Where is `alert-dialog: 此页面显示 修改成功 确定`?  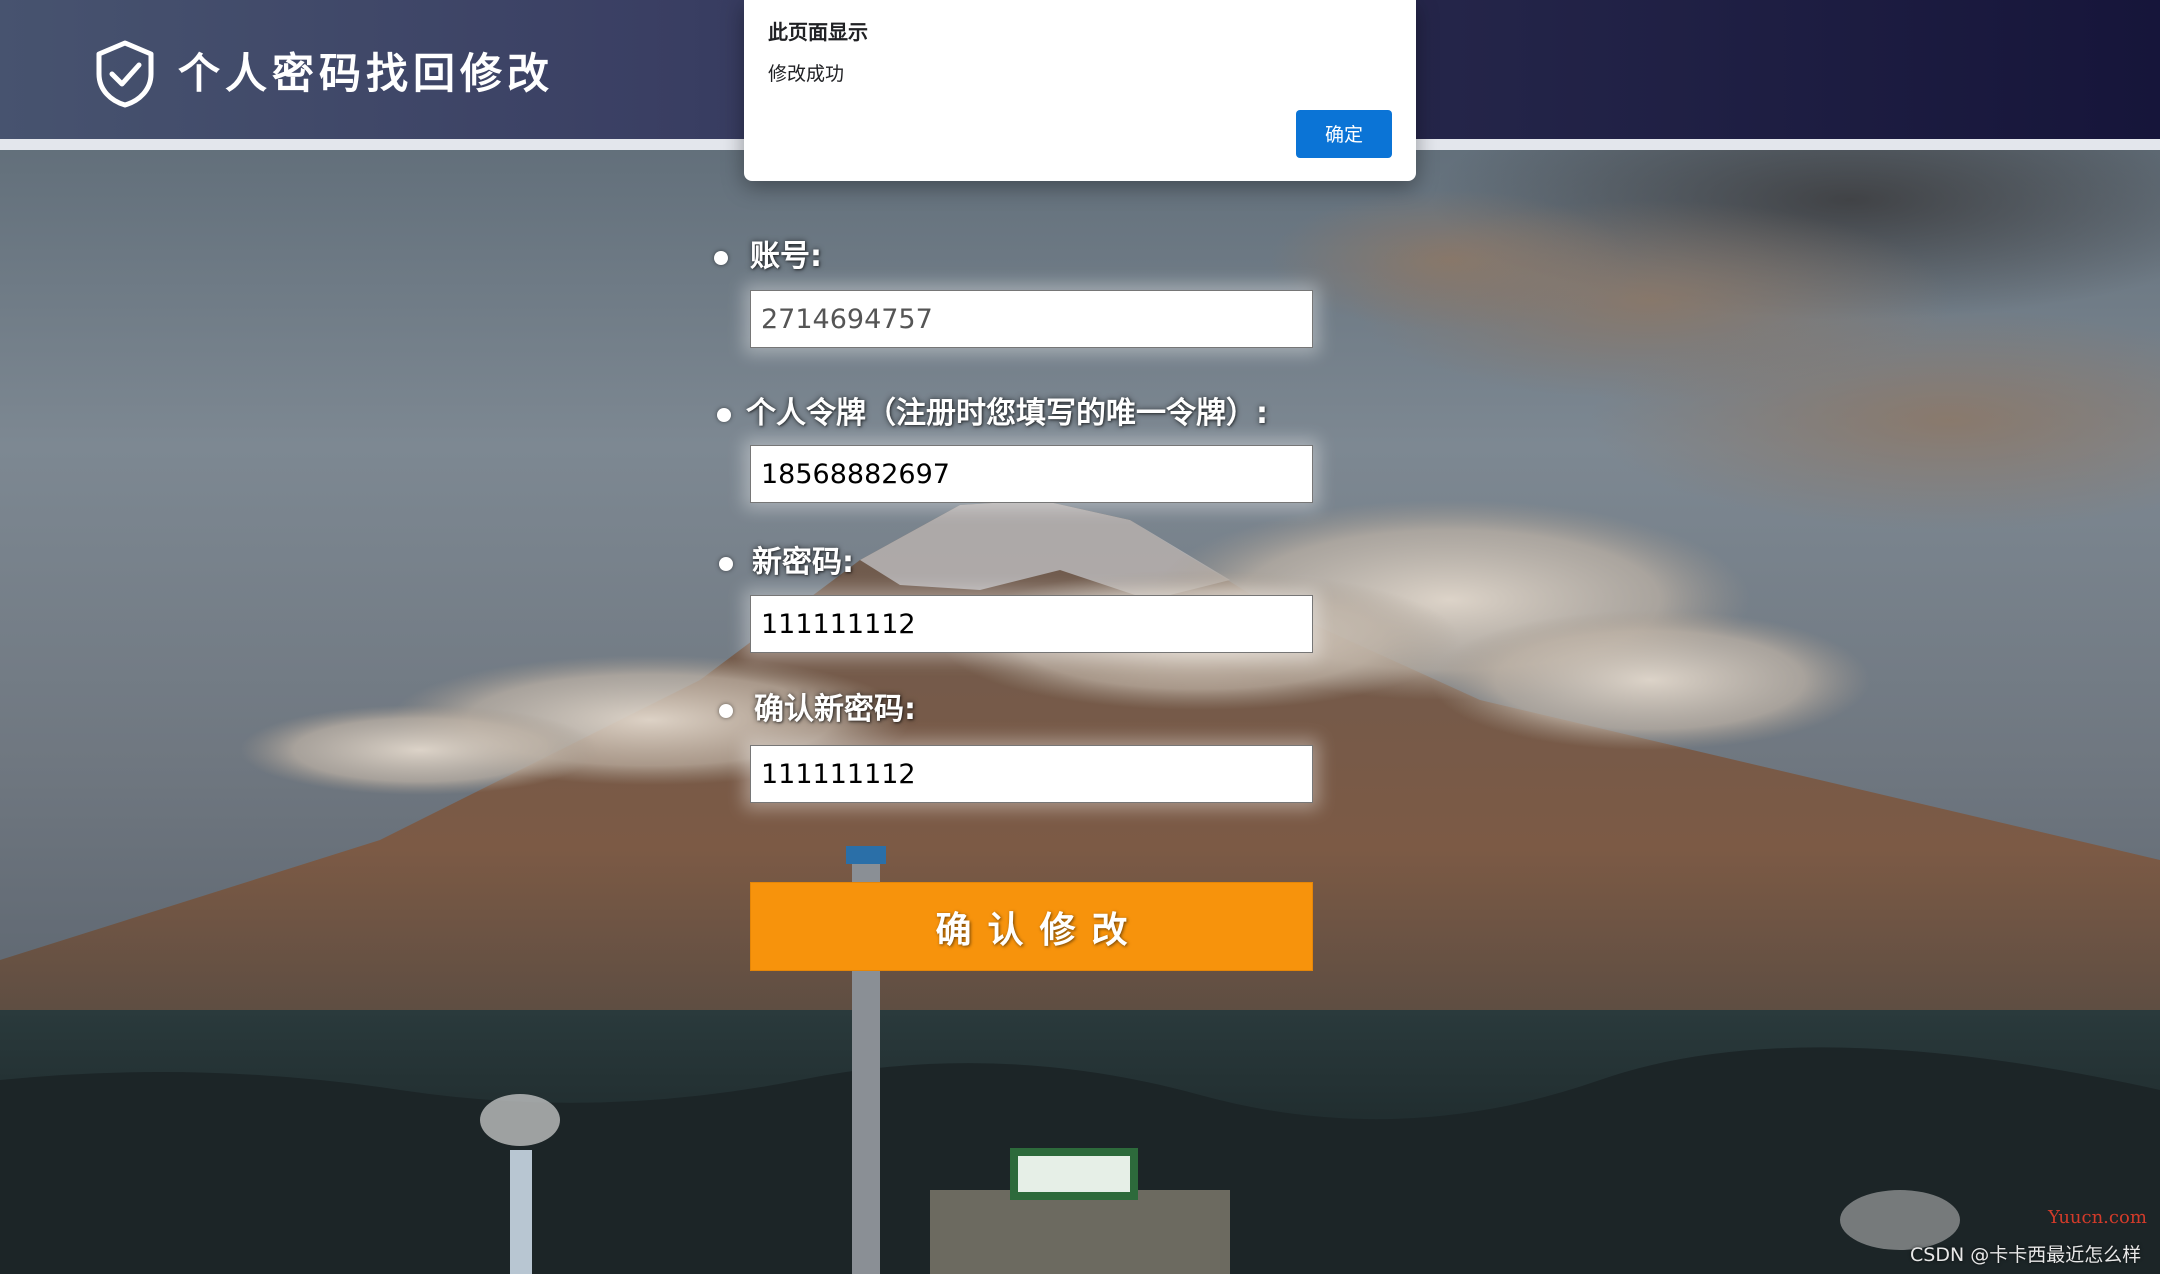
alert-dialog: 此页面显示 修改成功 确定 is located at coordinates (1080, 90).